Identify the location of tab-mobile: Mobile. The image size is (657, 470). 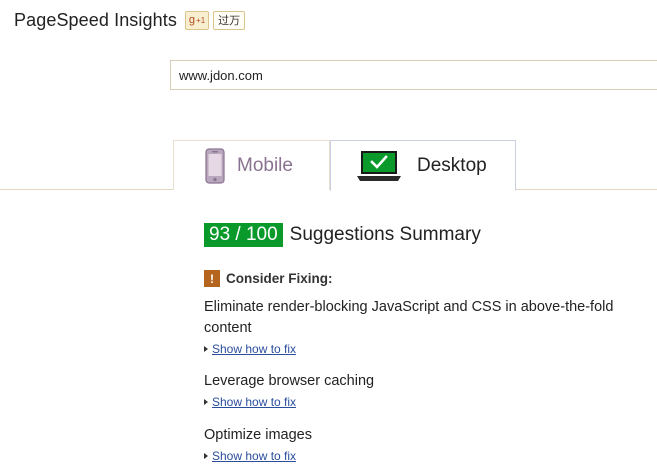
(251, 165).